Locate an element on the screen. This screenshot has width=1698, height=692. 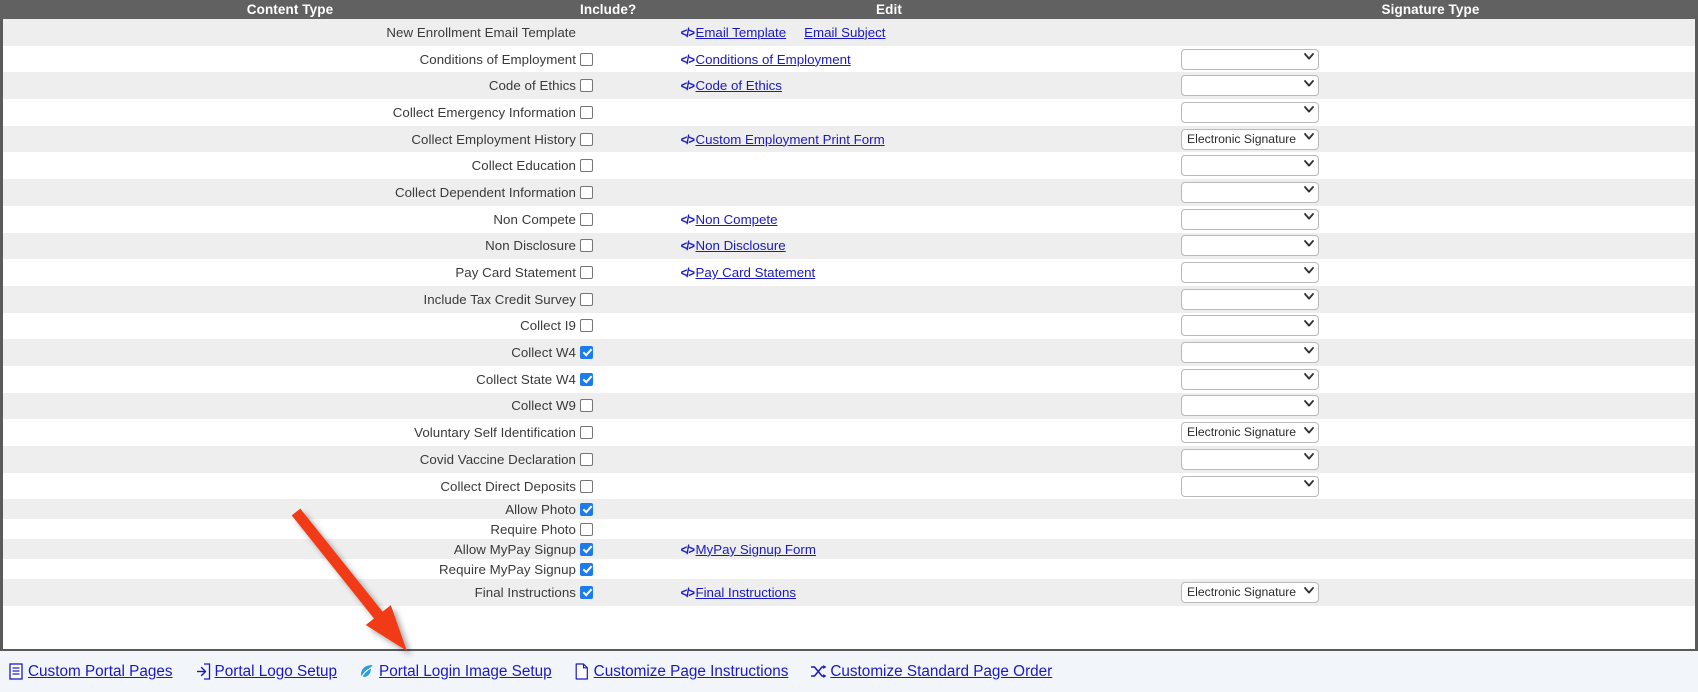
footer-link-item: Customize Page Instructions is located at coordinates (681, 672).